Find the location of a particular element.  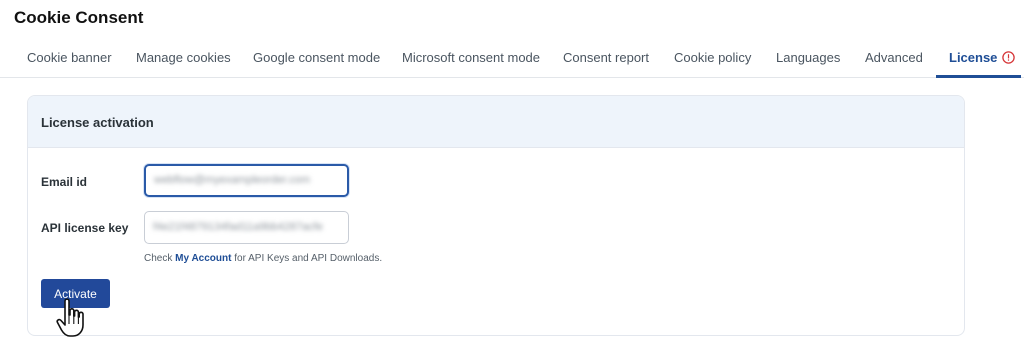

hand-pointer-icon is located at coordinates (73, 318).